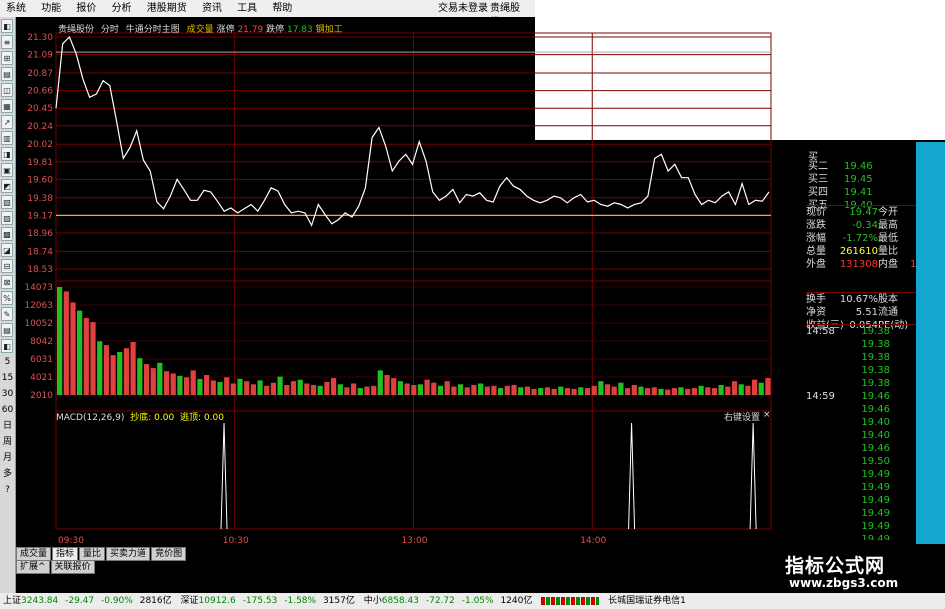  I want to click on toolbar-button-13: ▨, so click(7, 218).